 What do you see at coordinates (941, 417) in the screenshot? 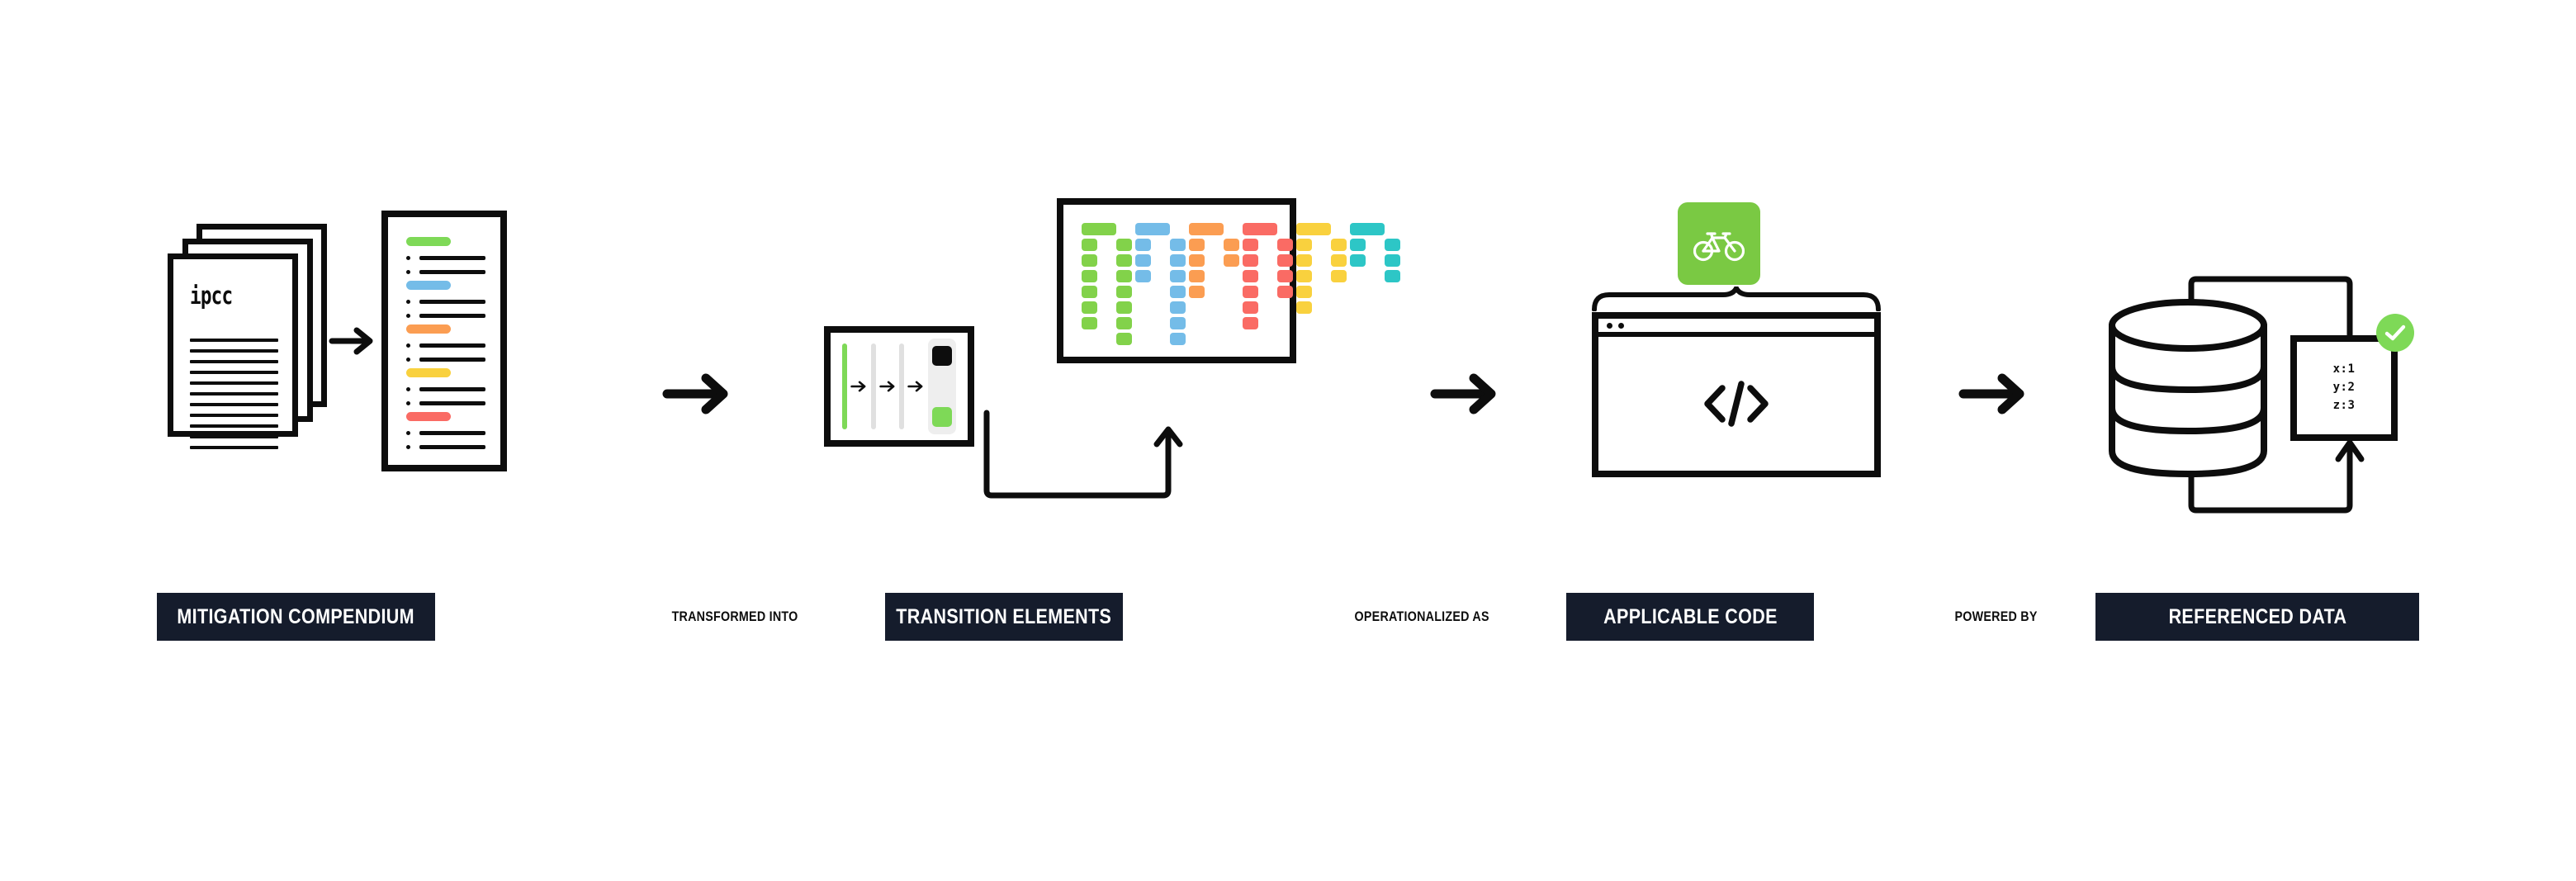
I see `swatch-green` at bounding box center [941, 417].